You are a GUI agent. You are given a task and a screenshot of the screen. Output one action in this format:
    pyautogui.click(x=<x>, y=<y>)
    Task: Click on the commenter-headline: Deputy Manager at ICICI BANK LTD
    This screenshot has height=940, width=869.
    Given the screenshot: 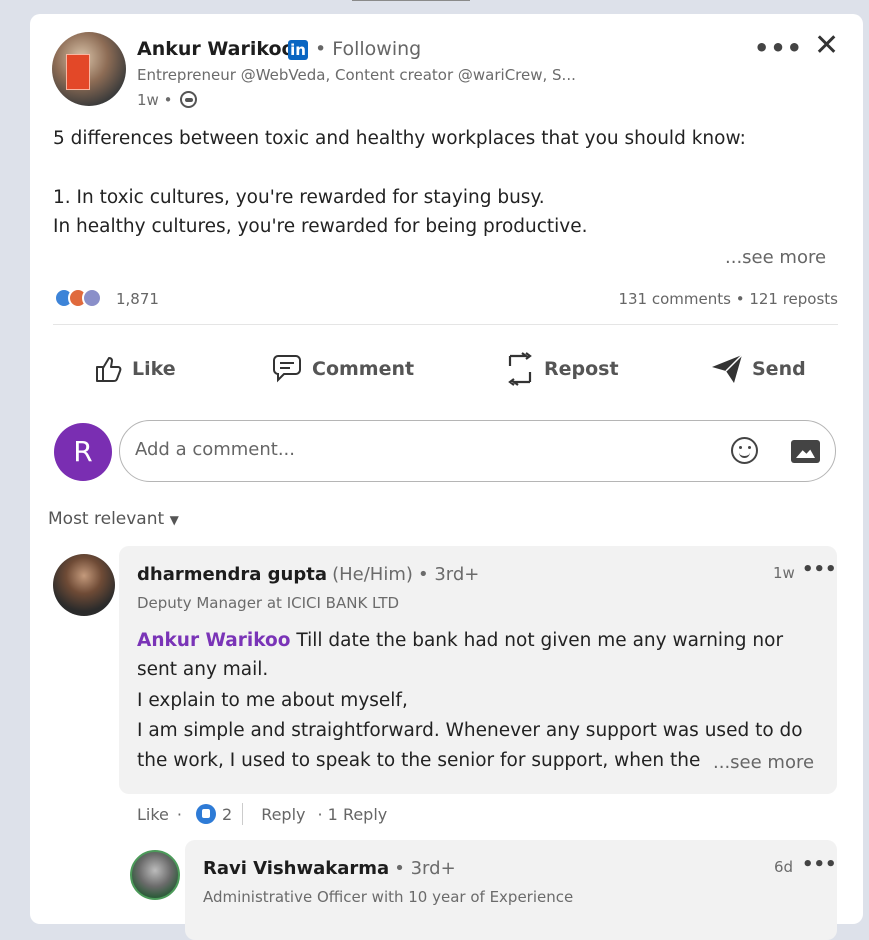 What is the action you would take?
    pyautogui.click(x=268, y=603)
    